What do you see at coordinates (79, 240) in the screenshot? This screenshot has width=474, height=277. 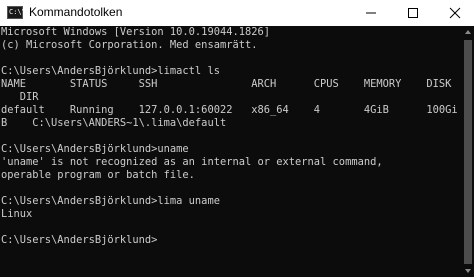 I see `terminal-prompt: C:\Users\AndersBjörklund>` at bounding box center [79, 240].